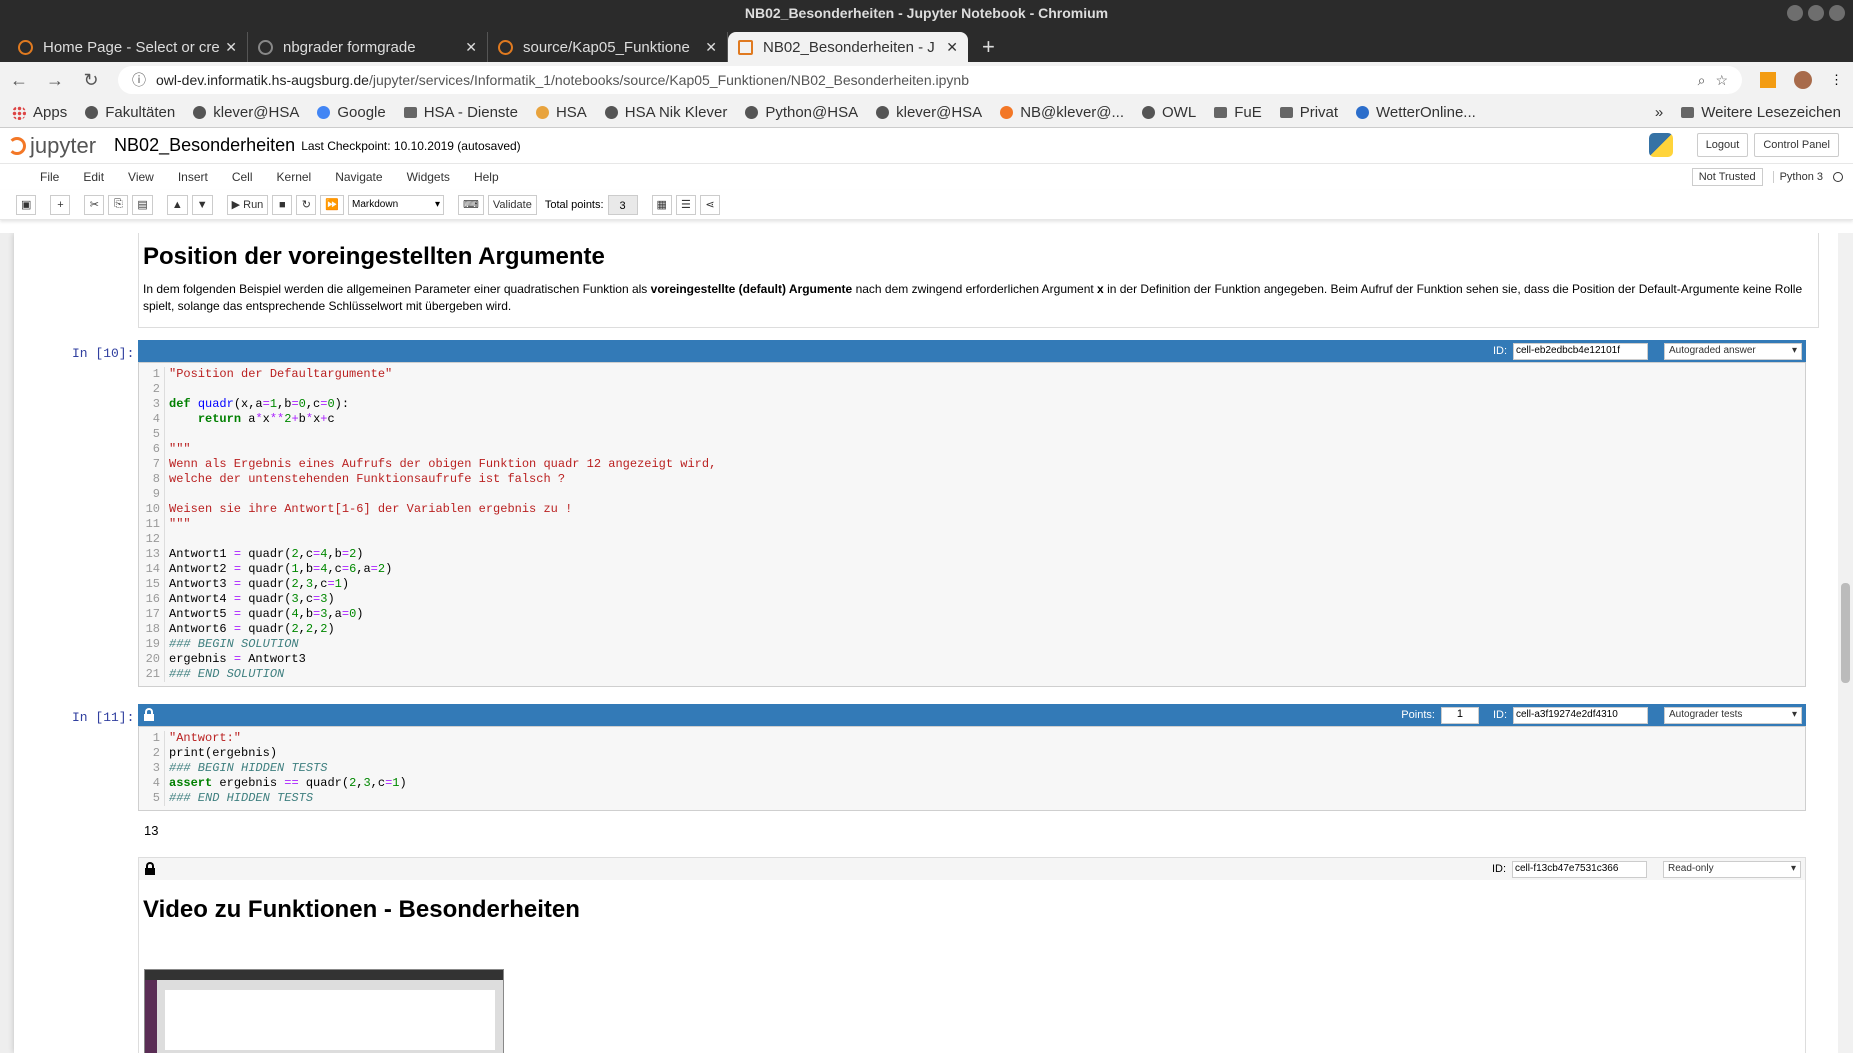  Describe the element at coordinates (848, 47) in the screenshot. I see `browser-tab-active: NB02_Besonderheiten - J ✕` at that location.